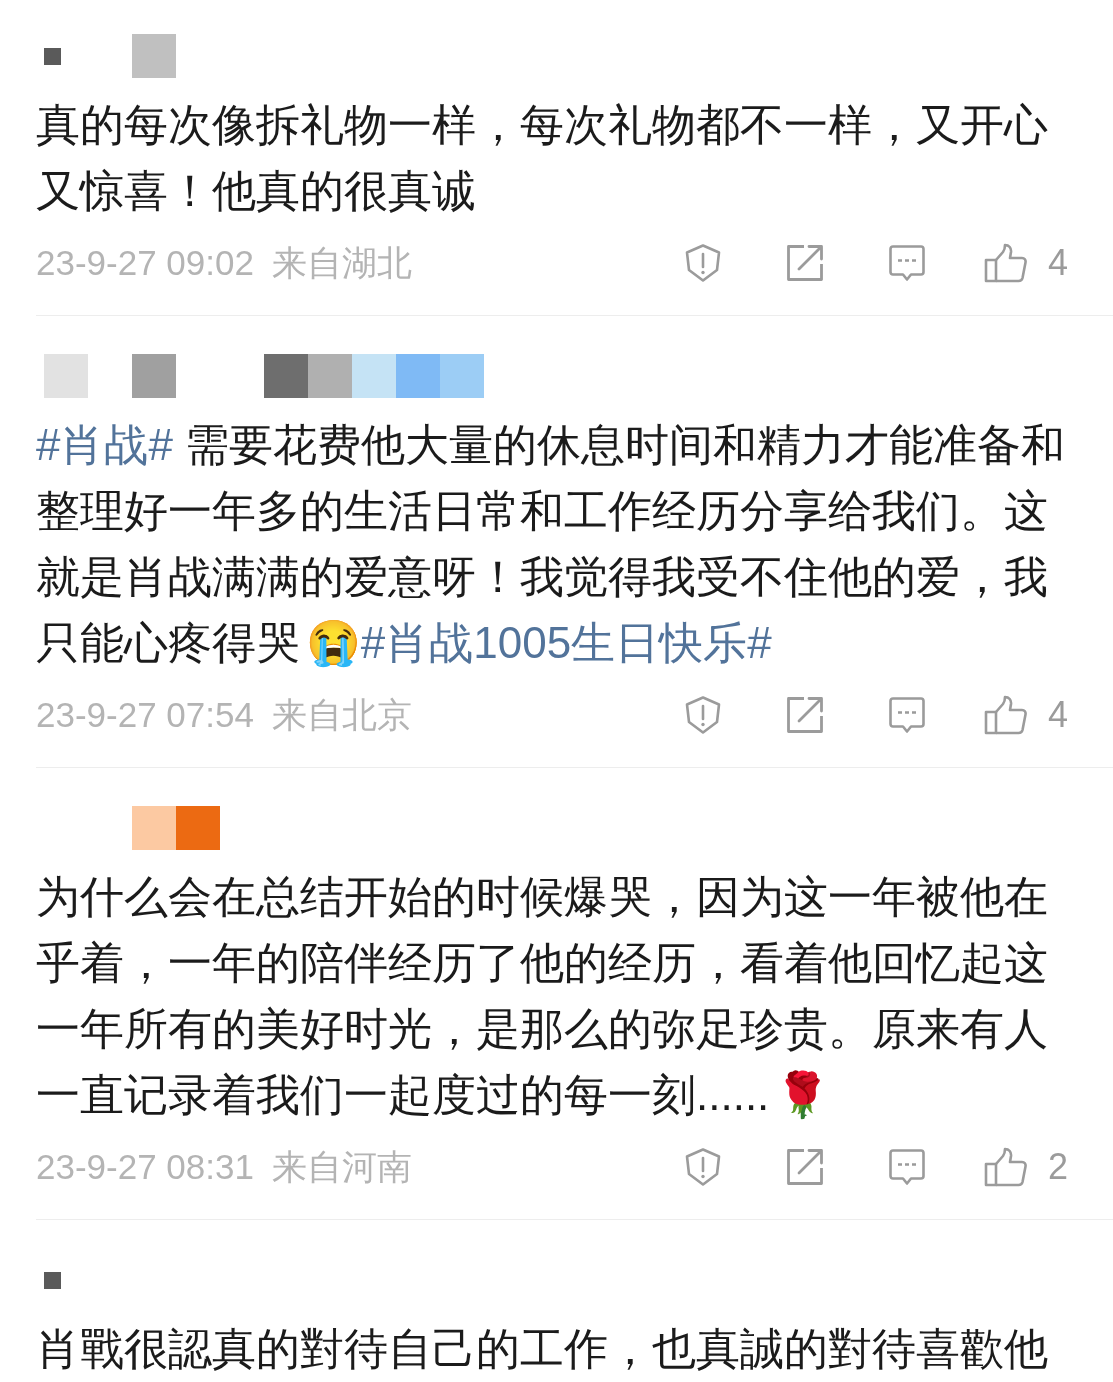 This screenshot has height=1382, width=1113. What do you see at coordinates (341, 714) in the screenshot?
I see `comment-location: 来自北京` at bounding box center [341, 714].